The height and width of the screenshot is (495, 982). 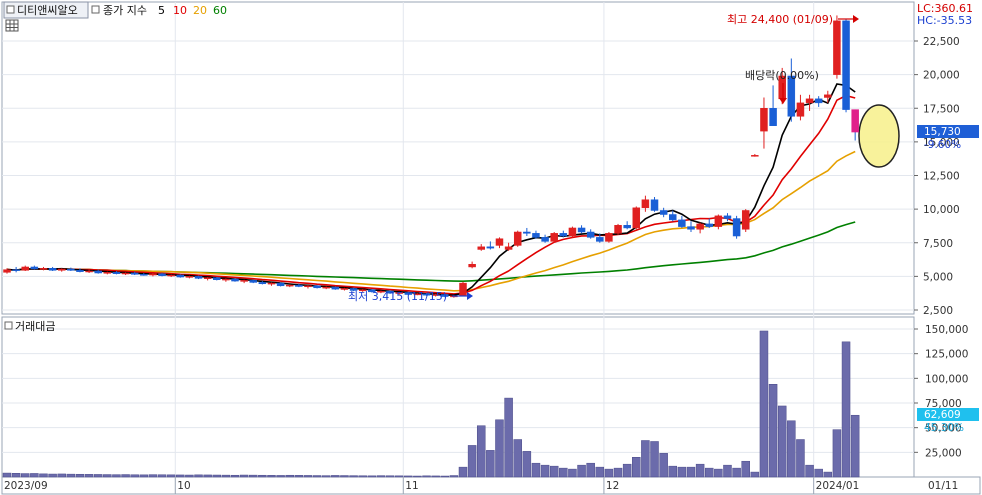 What do you see at coordinates (943, 486) in the screenshot?
I see `x-tick-label: 01/11` at bounding box center [943, 486].